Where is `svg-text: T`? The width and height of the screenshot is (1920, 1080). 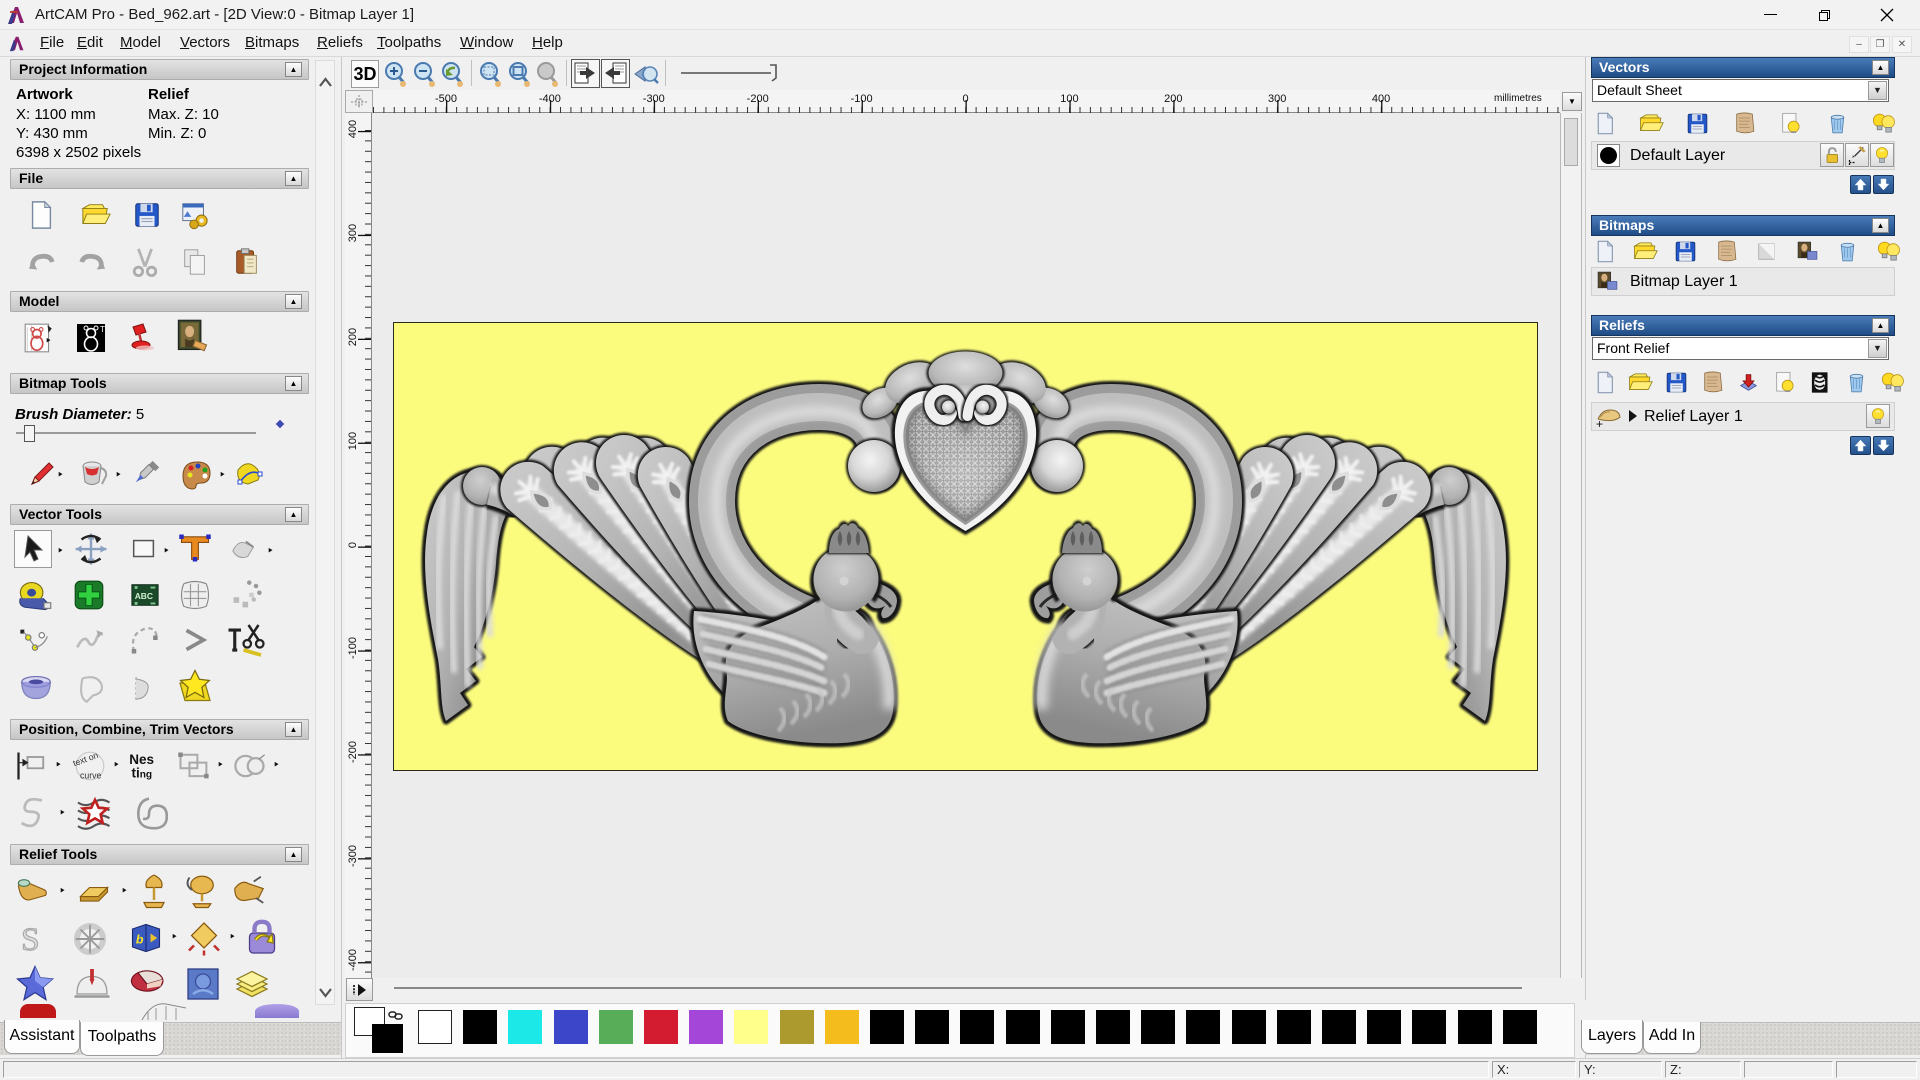
svg-text: T is located at coordinates (102, 329).